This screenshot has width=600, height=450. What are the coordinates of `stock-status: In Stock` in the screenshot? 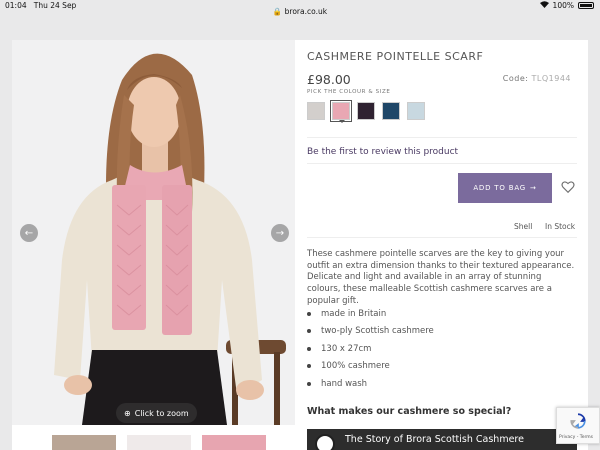 It's located at (560, 226).